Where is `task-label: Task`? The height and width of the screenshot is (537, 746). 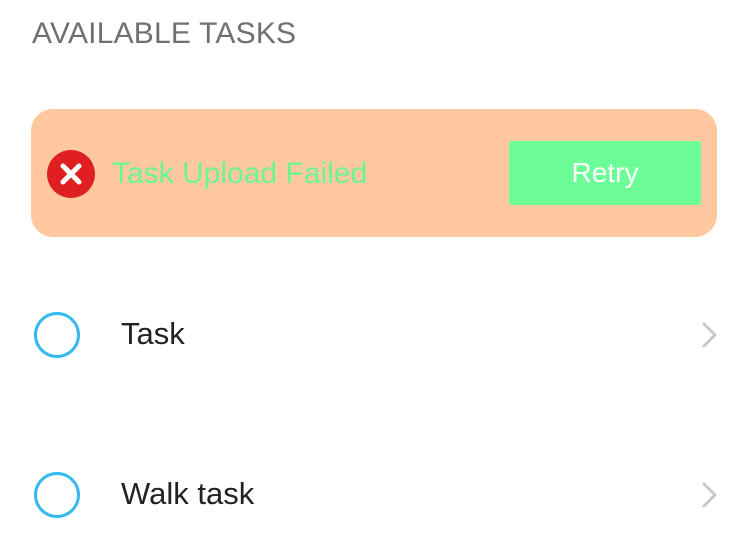
task-label: Task is located at coordinates (153, 333).